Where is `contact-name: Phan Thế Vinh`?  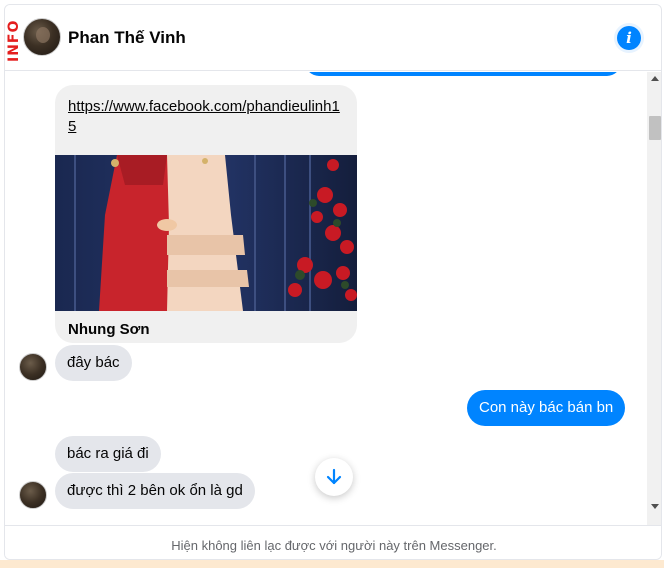 contact-name: Phan Thế Vinh is located at coordinates (127, 38).